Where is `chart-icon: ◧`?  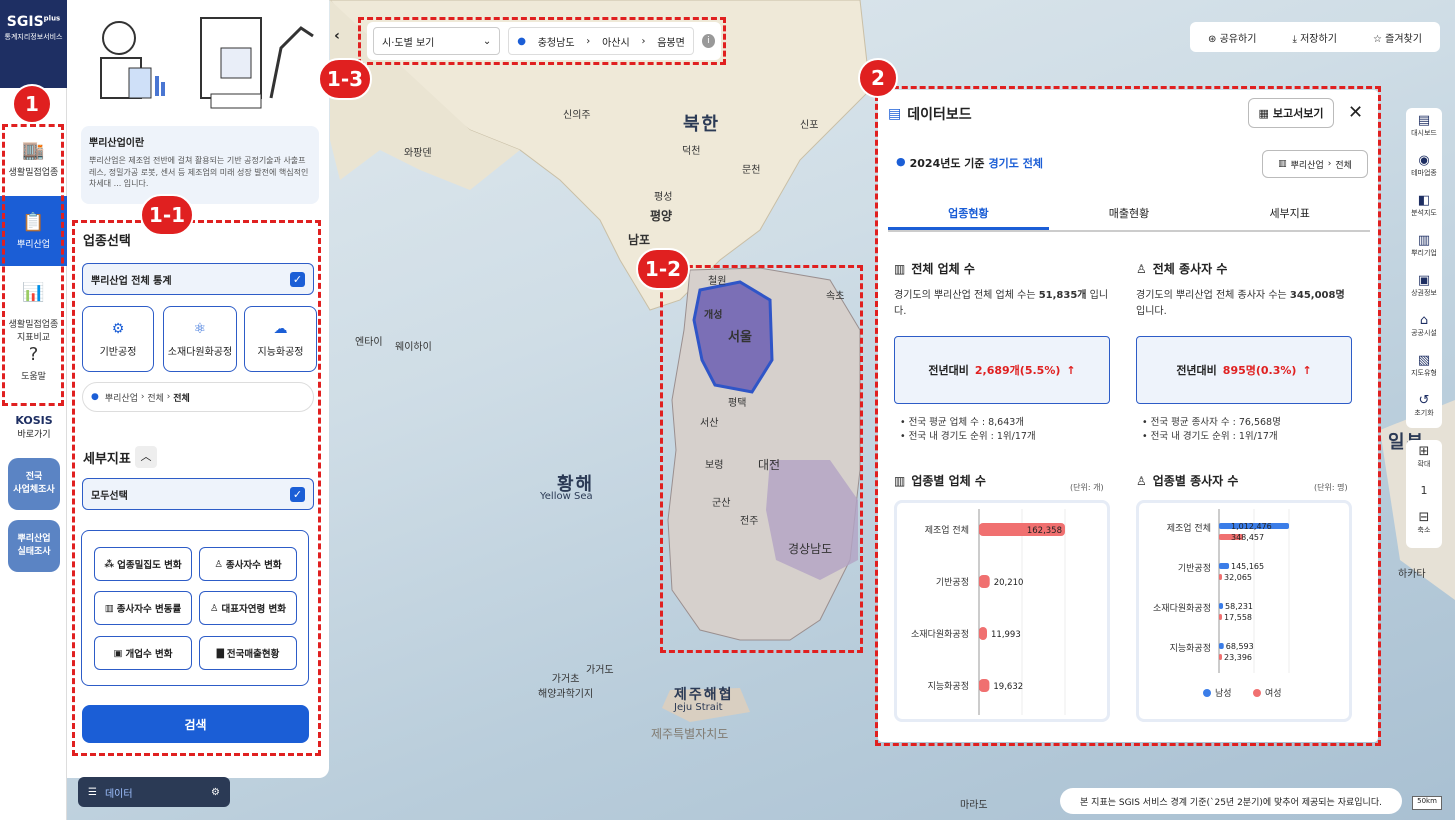
chart-icon: ◧ is located at coordinates (1424, 200).